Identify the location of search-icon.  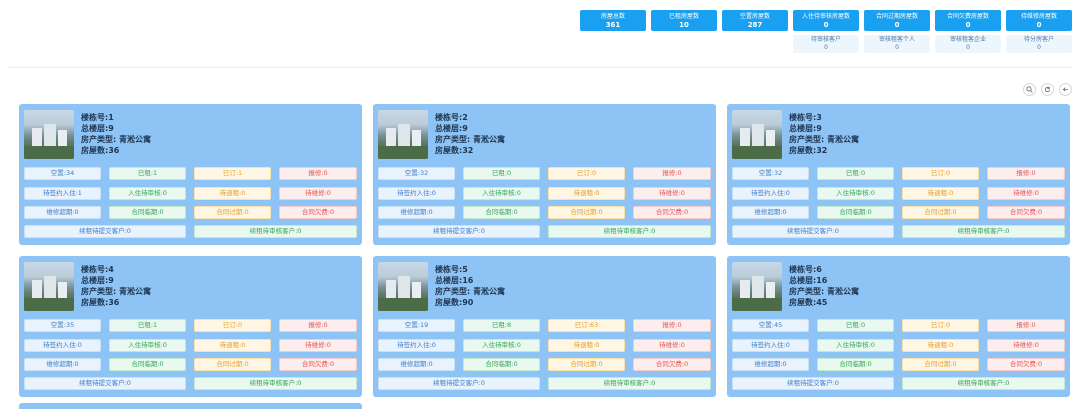
(1029, 89).